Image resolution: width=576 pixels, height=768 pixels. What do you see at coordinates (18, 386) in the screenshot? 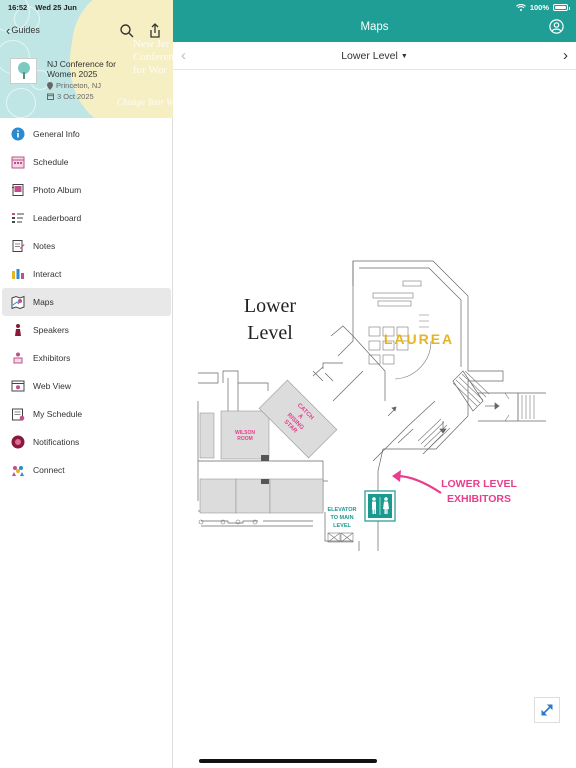
I see `web-view-icon` at bounding box center [18, 386].